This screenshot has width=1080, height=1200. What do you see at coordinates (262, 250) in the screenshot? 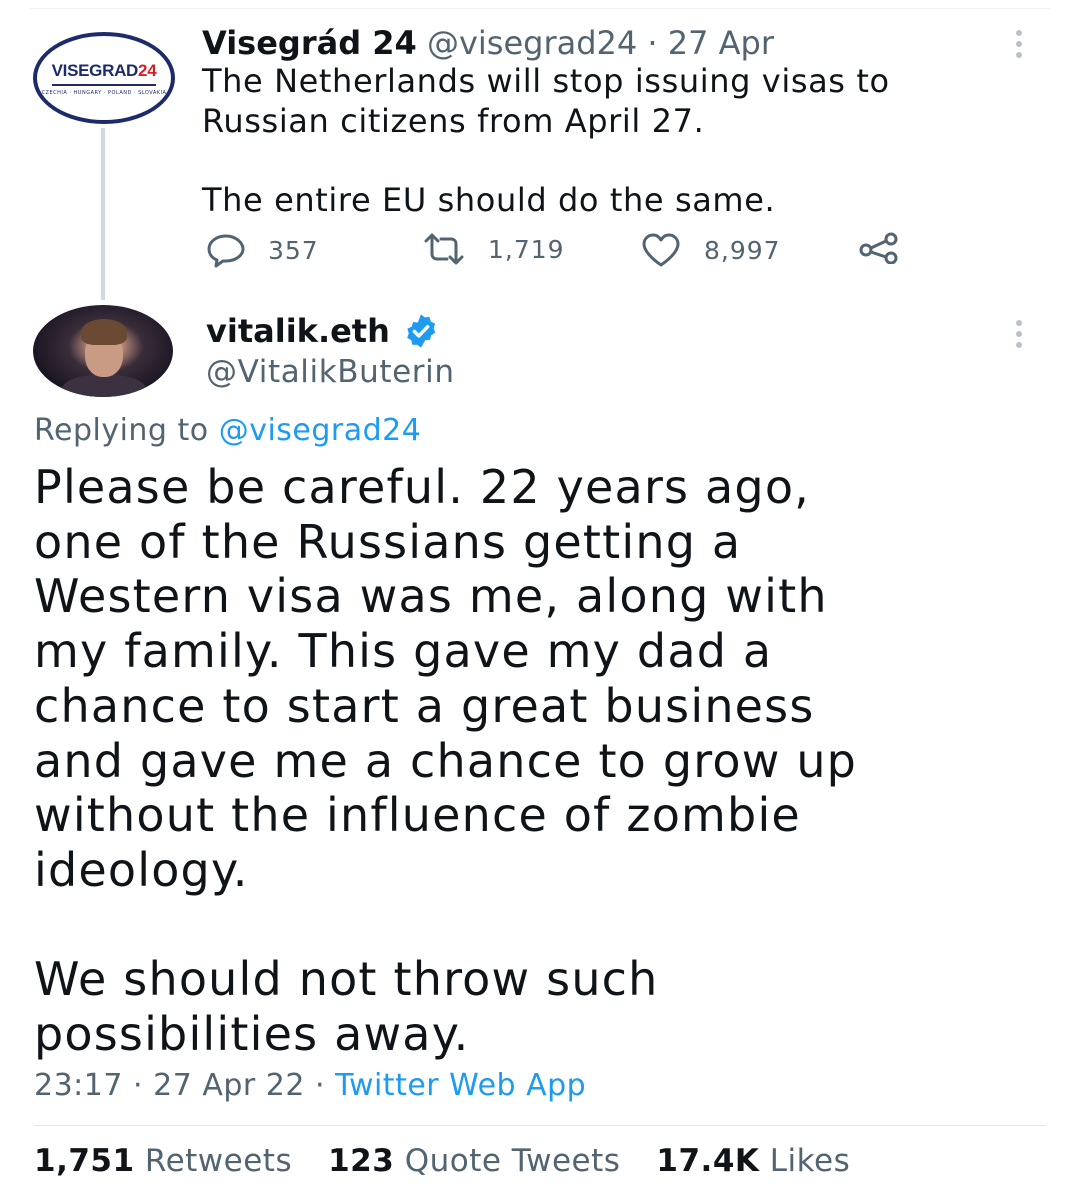
I see `reply-button: 357` at bounding box center [262, 250].